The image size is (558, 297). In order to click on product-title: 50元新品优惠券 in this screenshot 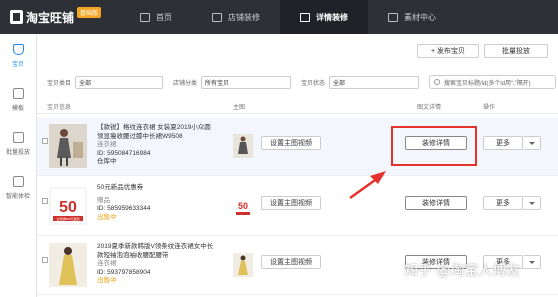, I will do `click(157, 188)`.